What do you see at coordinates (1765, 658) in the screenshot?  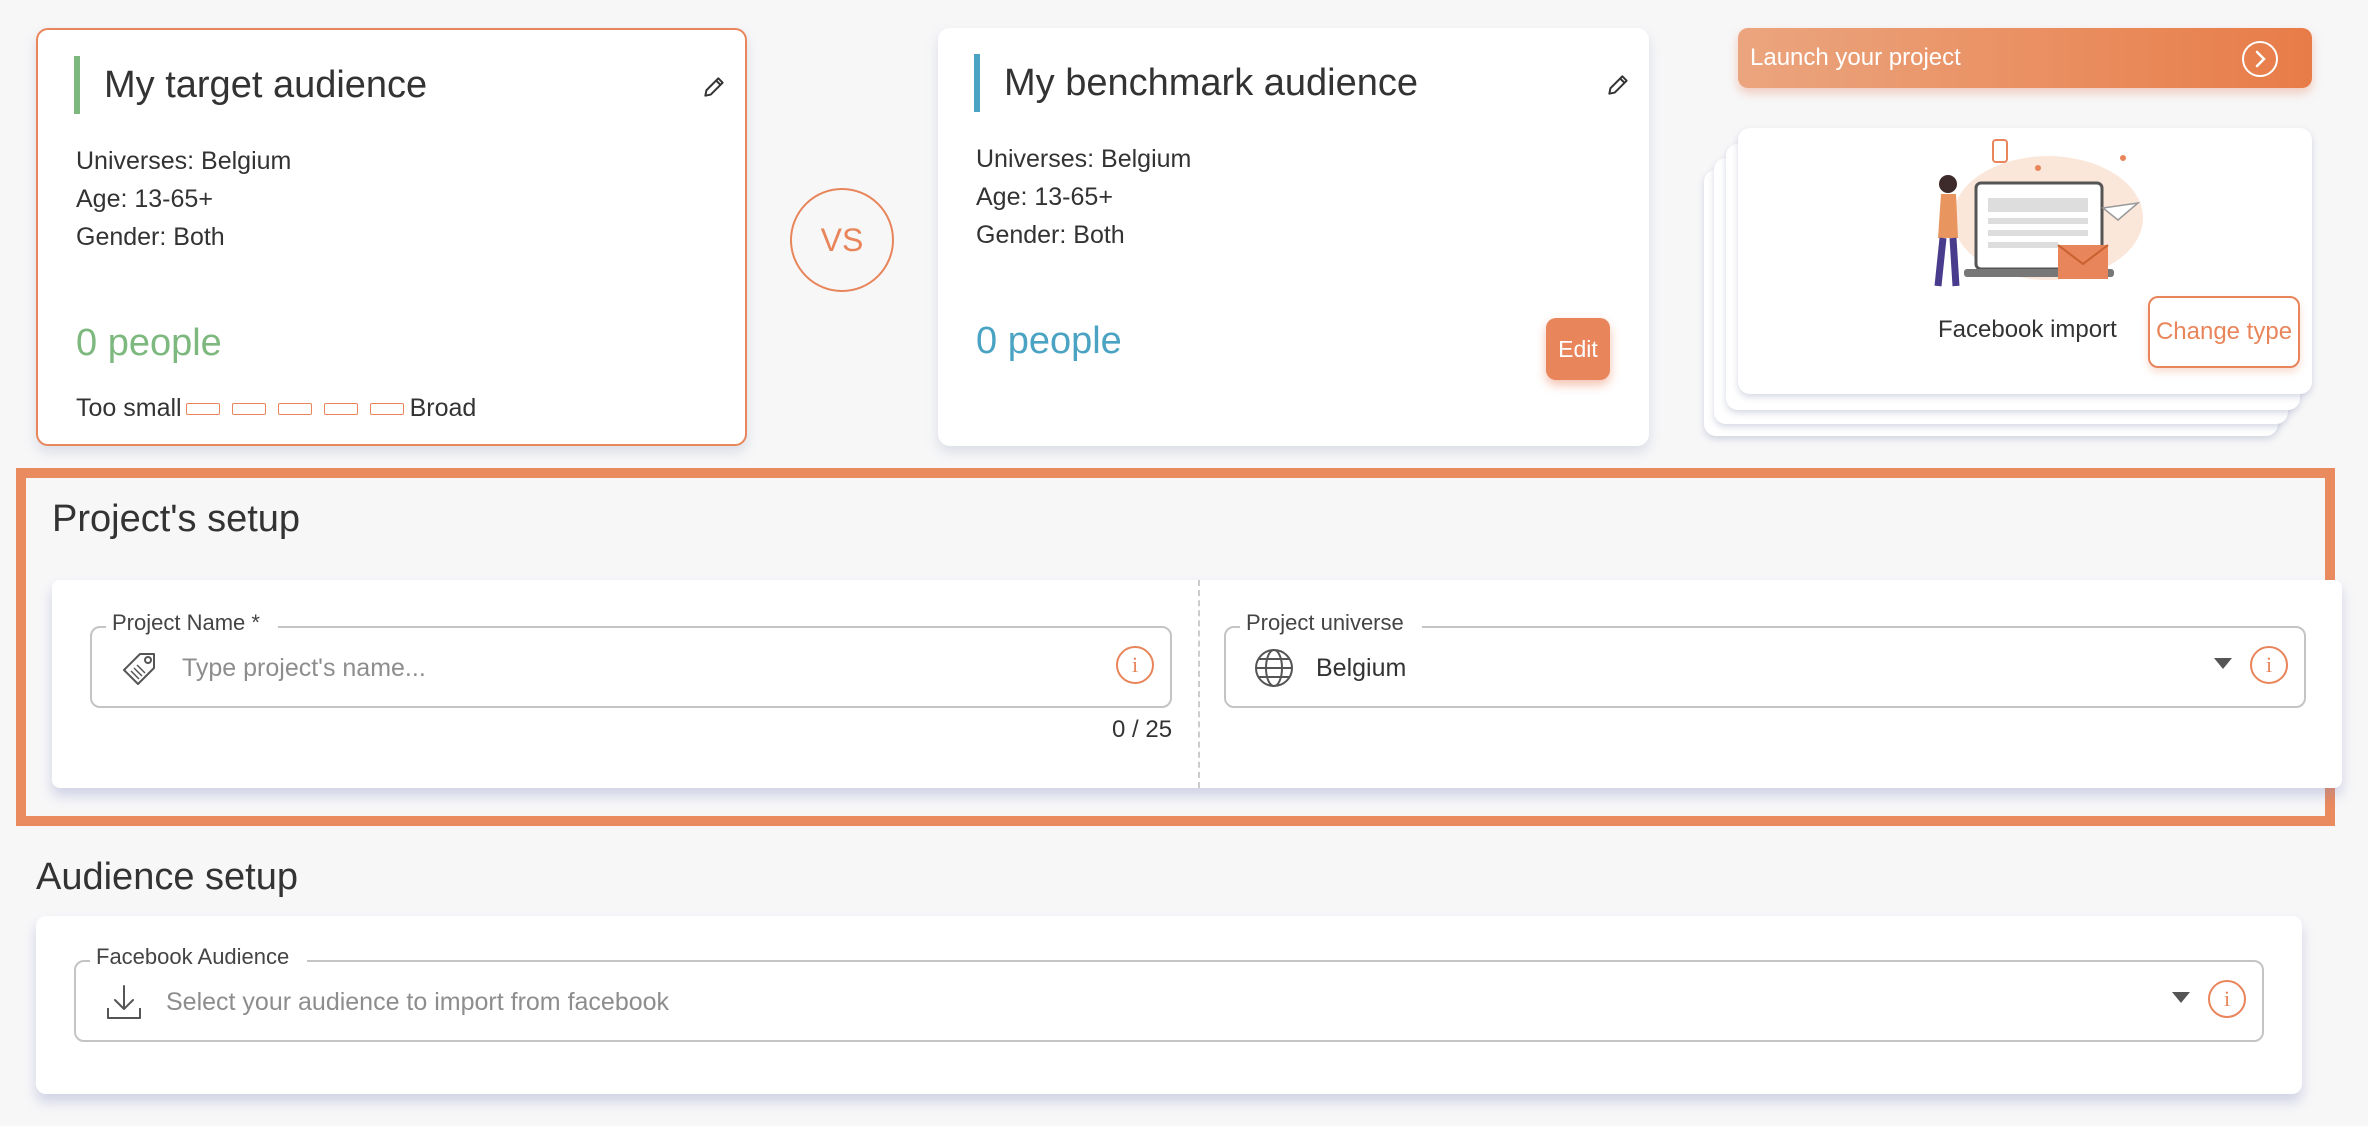 I see `project-universe-select: Project universe Belgium i` at bounding box center [1765, 658].